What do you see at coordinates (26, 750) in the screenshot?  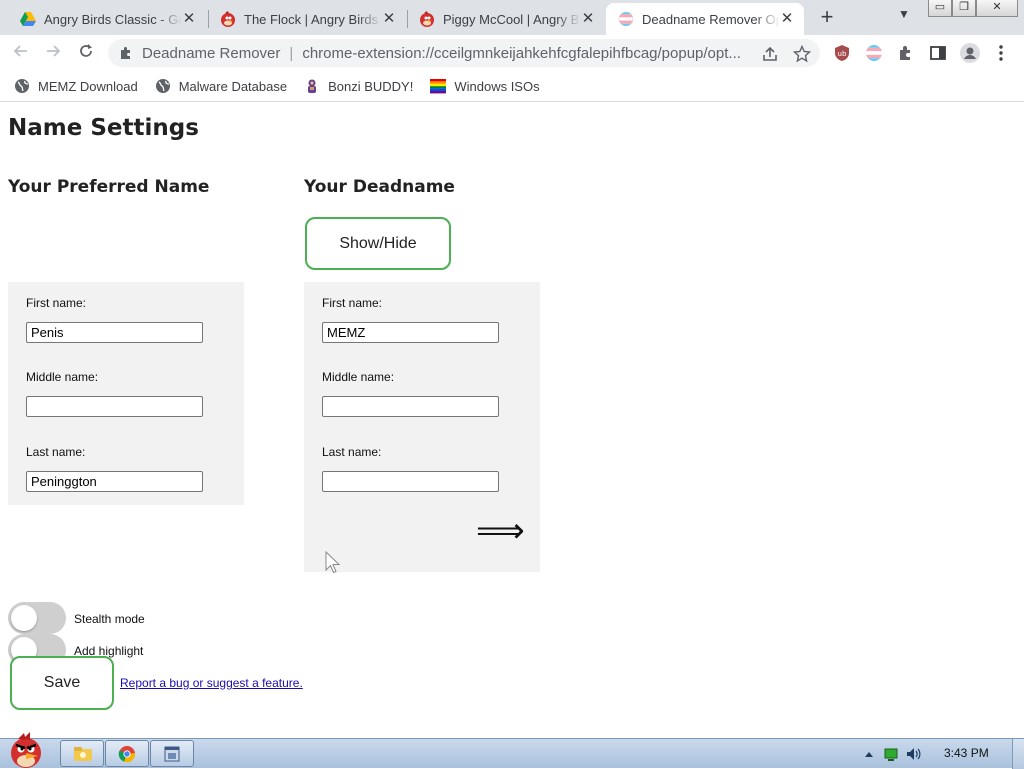 I see `start-button-angry-bird-icon` at bounding box center [26, 750].